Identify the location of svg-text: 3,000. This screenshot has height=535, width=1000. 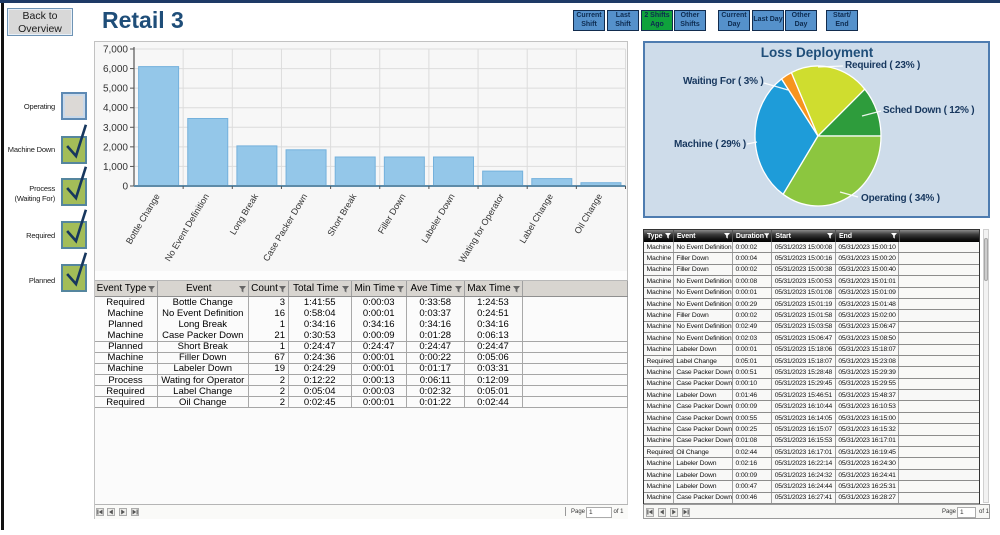
(115, 128).